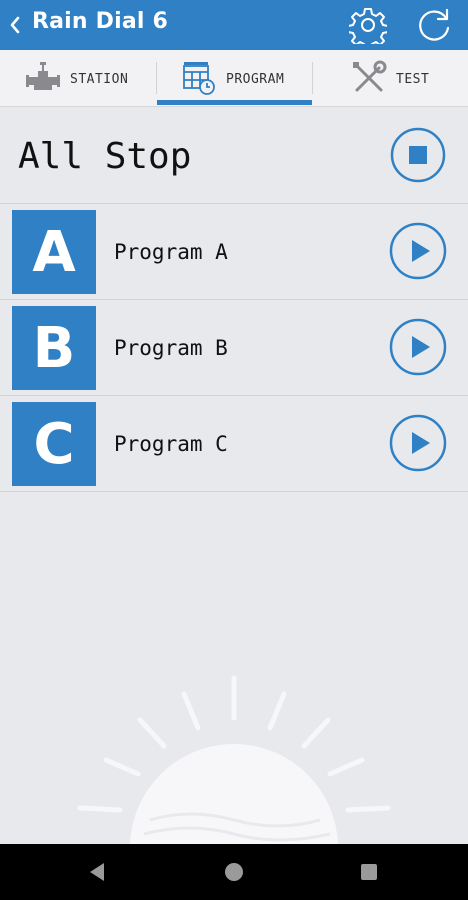 The image size is (468, 900). What do you see at coordinates (369, 872) in the screenshot?
I see `nav-recent-icon` at bounding box center [369, 872].